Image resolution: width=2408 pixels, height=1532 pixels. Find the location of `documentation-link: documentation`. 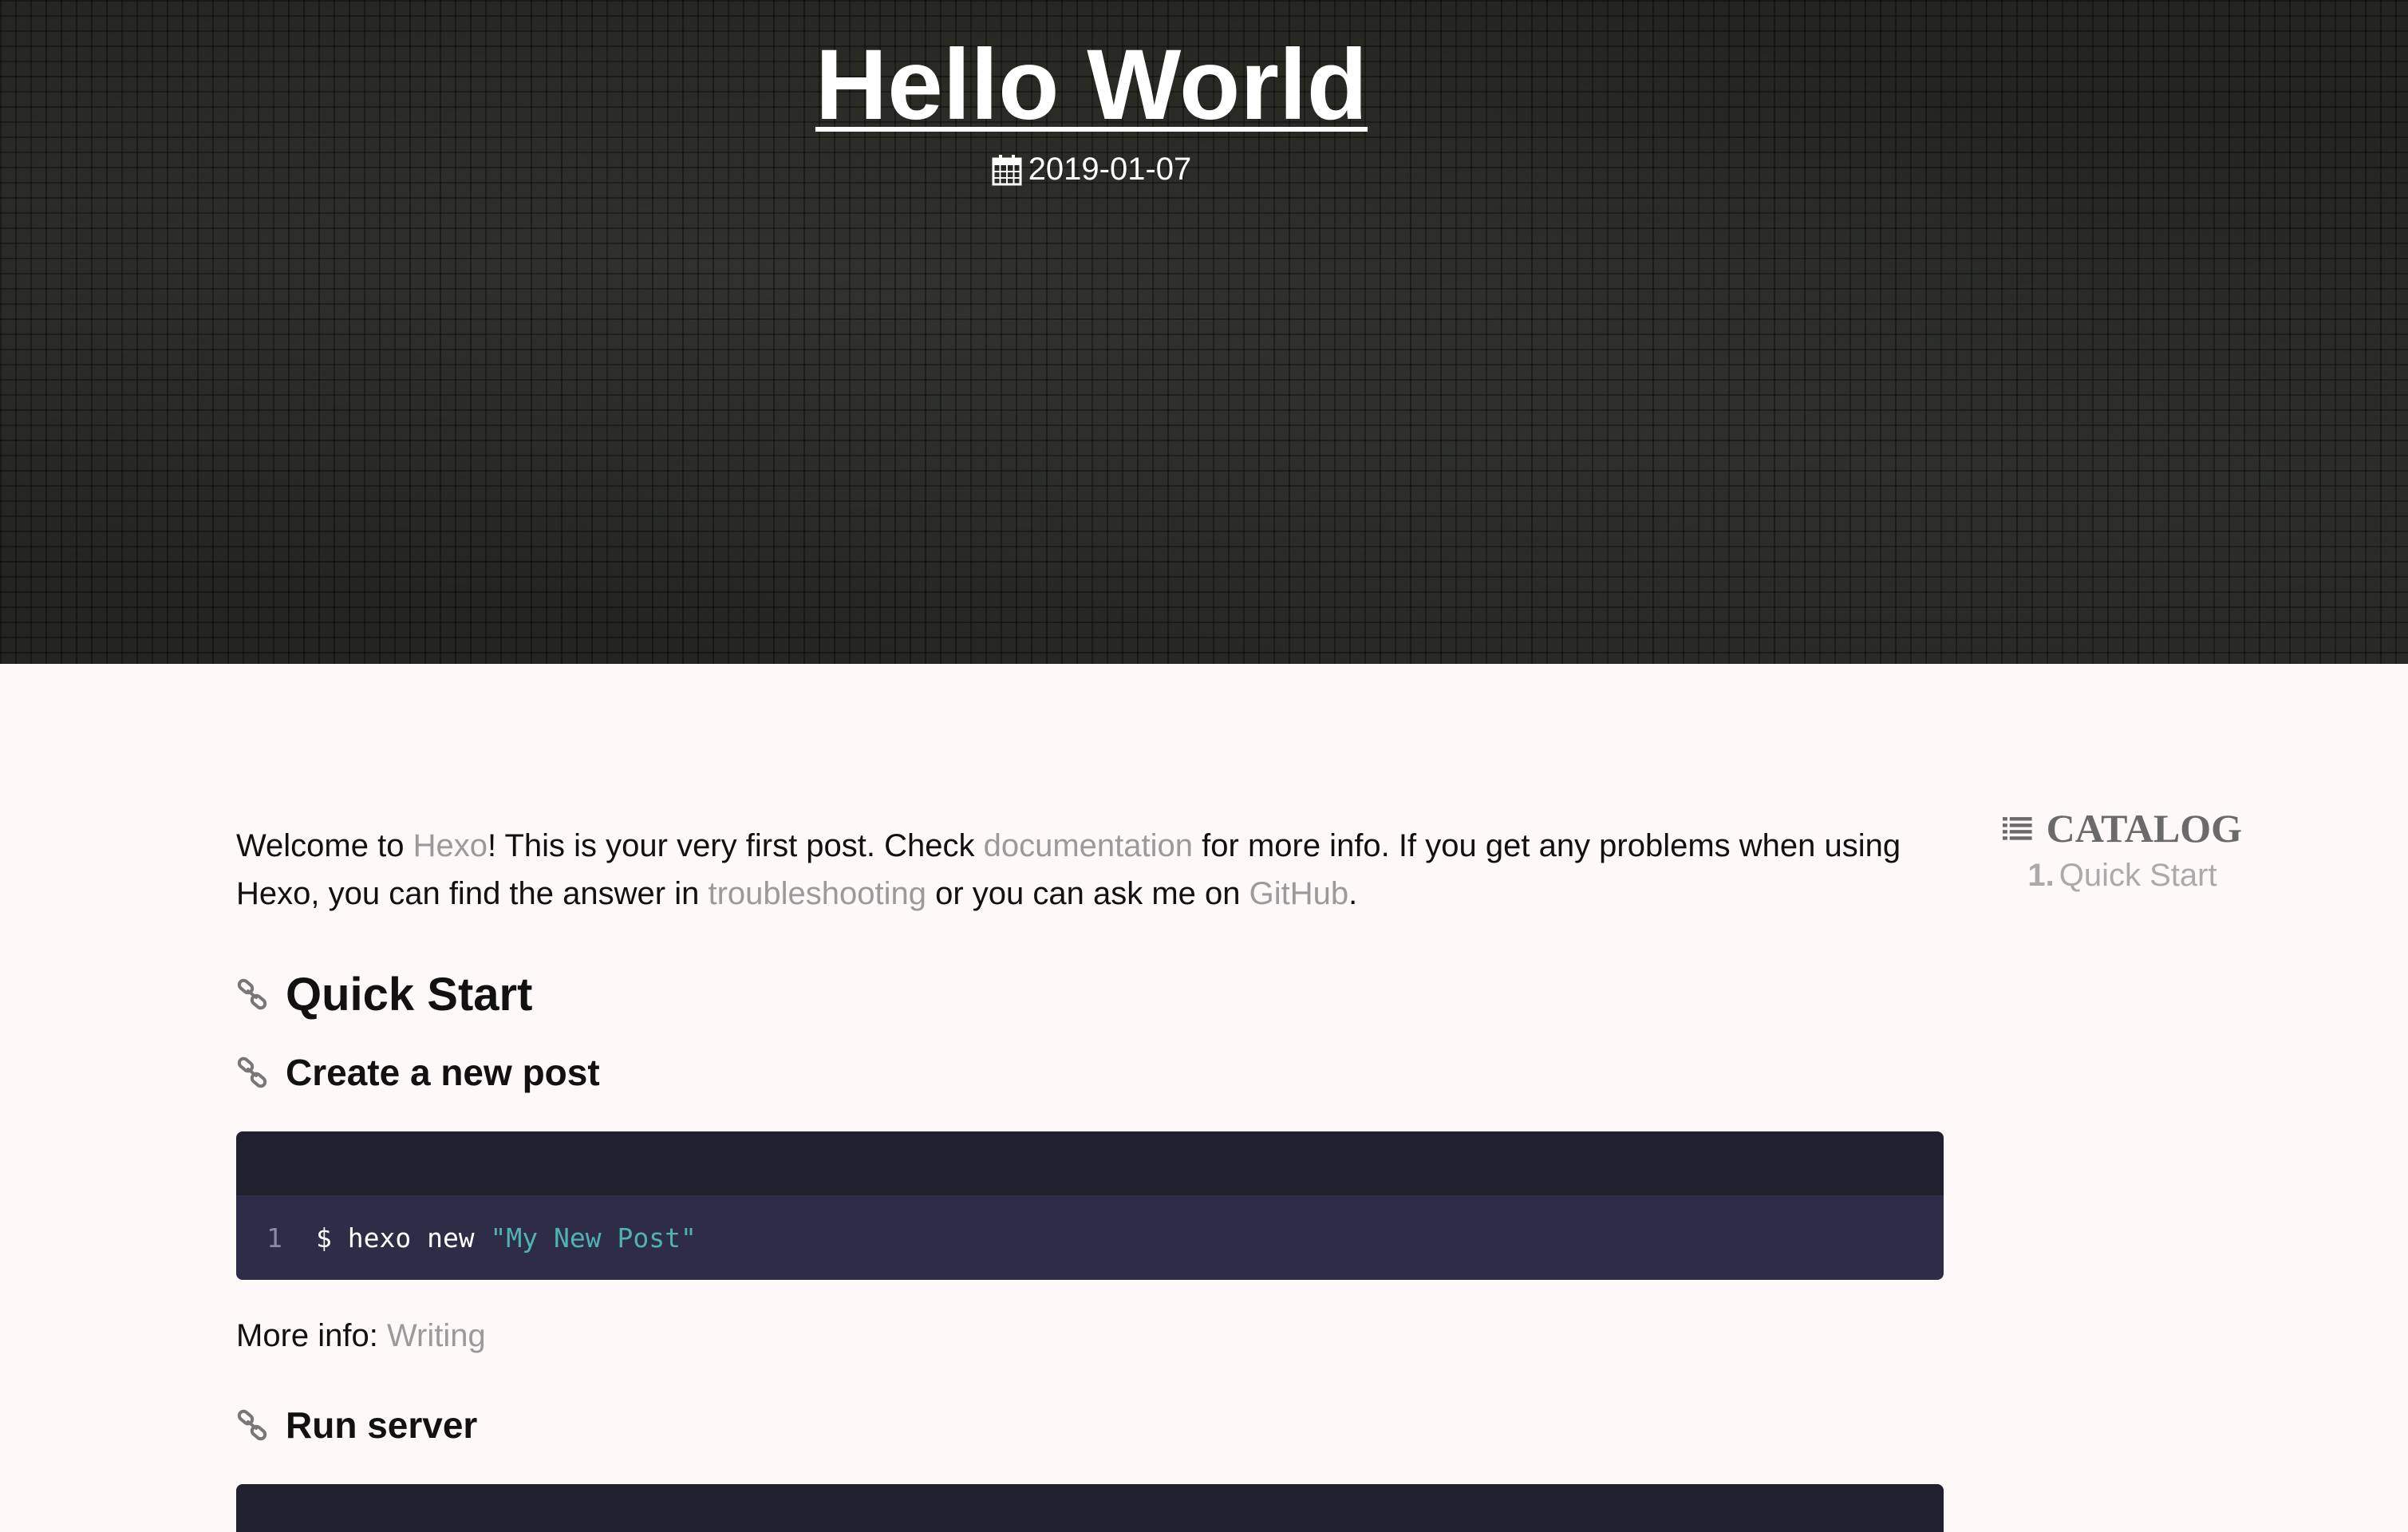

documentation-link: documentation is located at coordinates (1088, 845).